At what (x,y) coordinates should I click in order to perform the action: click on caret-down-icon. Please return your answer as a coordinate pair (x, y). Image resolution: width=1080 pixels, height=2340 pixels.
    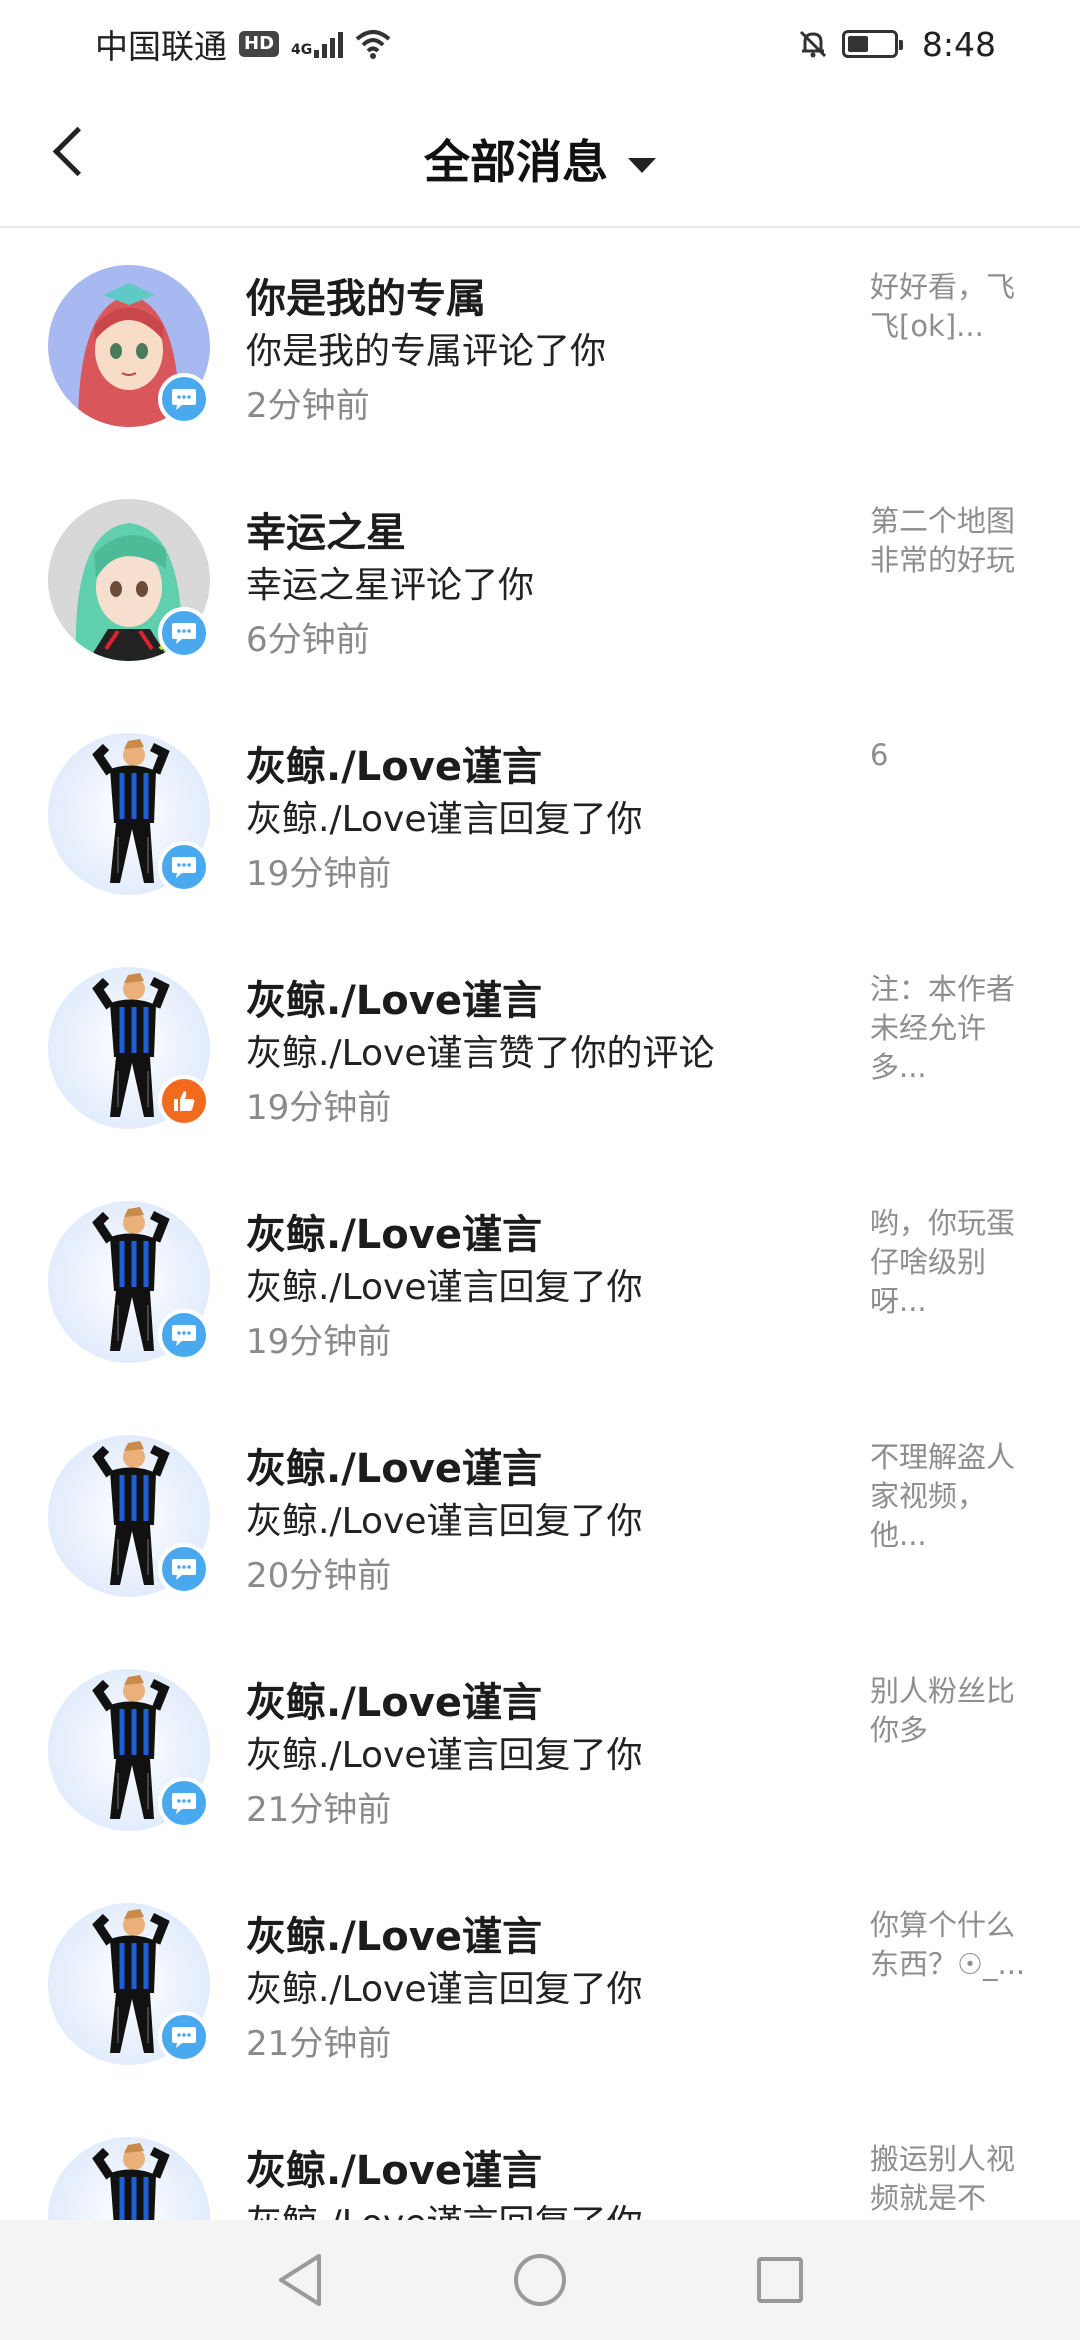
    Looking at the image, I should click on (642, 165).